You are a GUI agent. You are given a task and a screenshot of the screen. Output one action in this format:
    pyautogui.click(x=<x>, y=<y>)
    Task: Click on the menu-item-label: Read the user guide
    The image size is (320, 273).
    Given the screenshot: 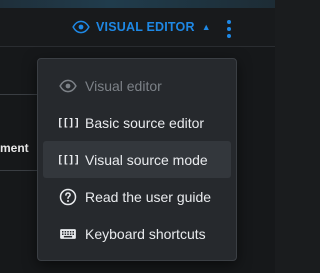 What is the action you would take?
    pyautogui.click(x=148, y=196)
    